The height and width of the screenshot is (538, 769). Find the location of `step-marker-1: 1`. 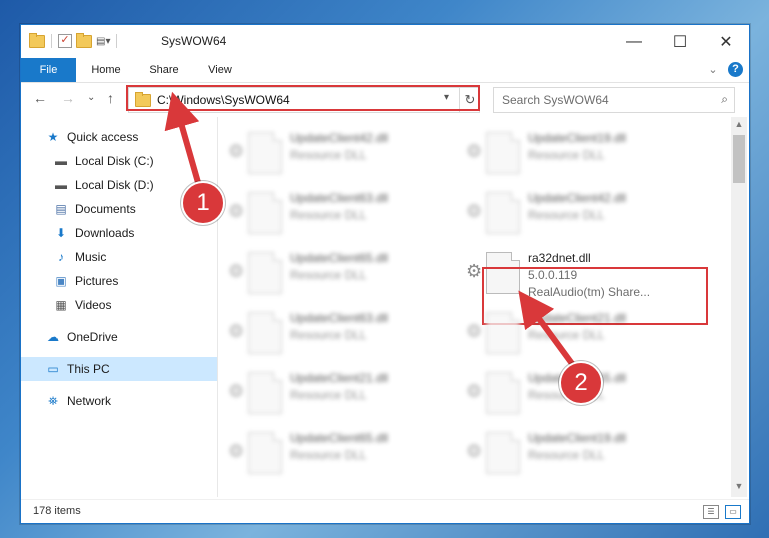

step-marker-1: 1 is located at coordinates (203, 203).